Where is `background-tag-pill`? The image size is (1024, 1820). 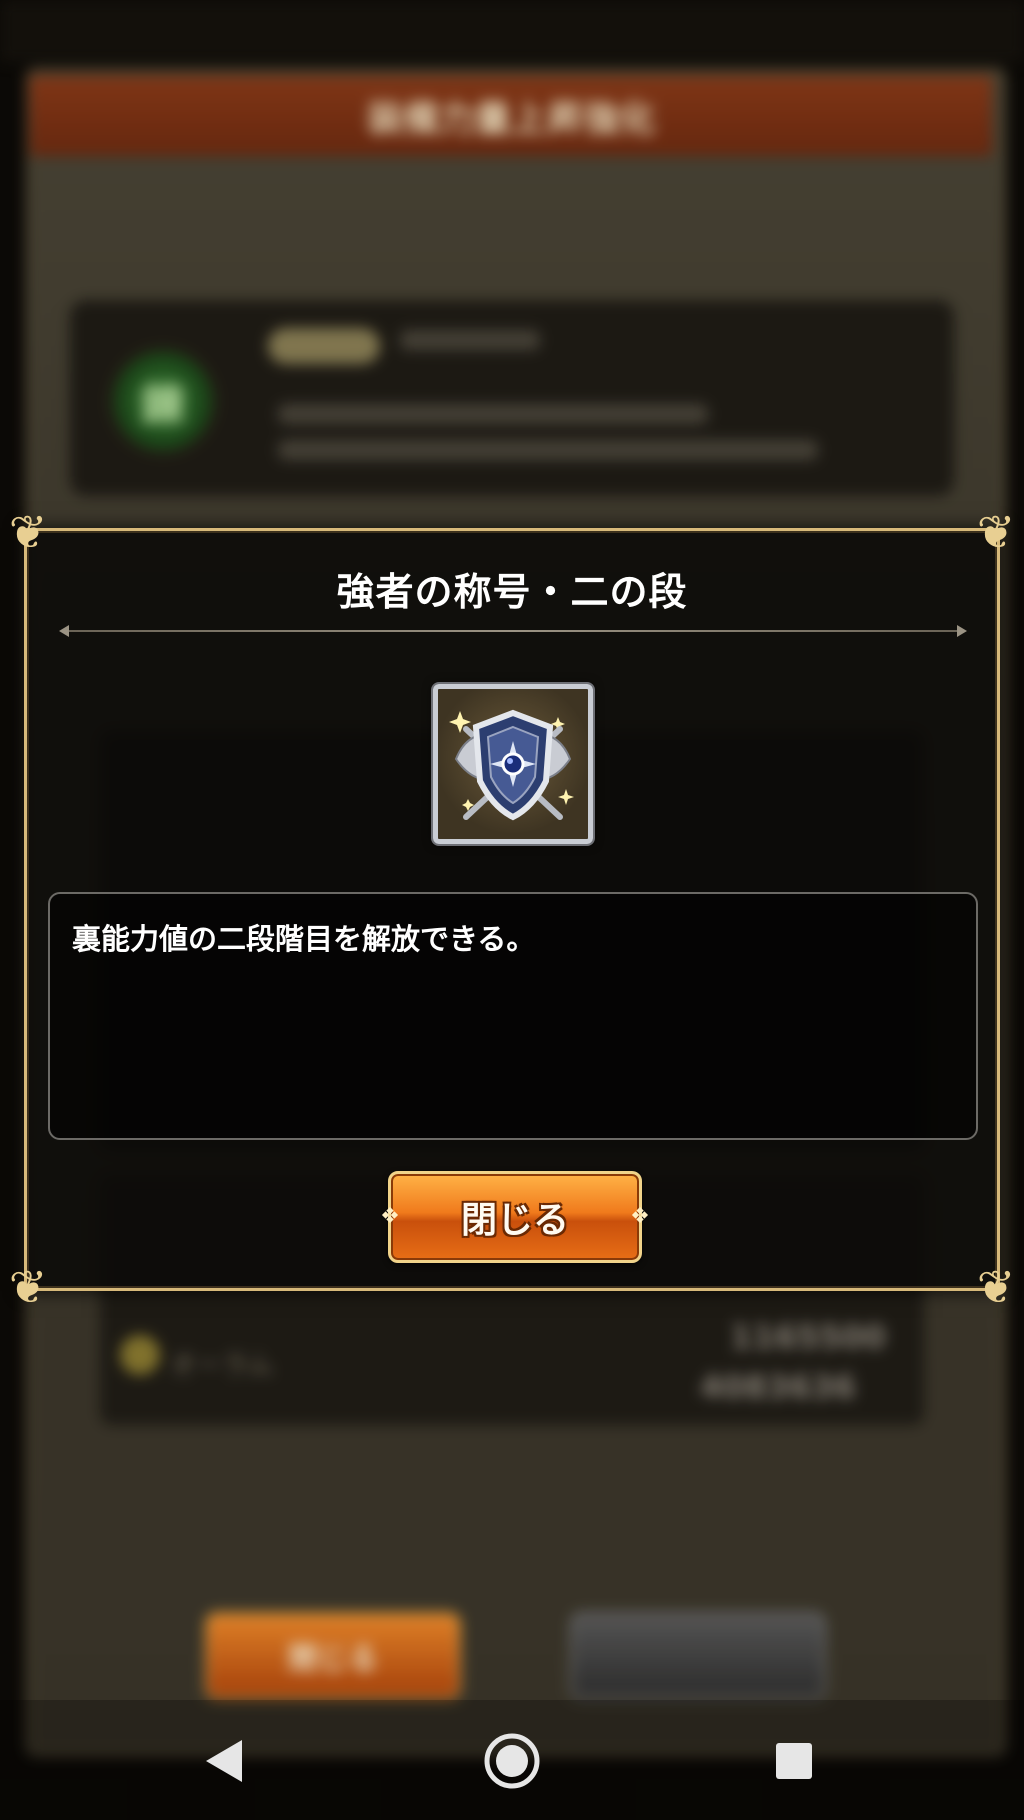
background-tag-pill is located at coordinates (324, 346).